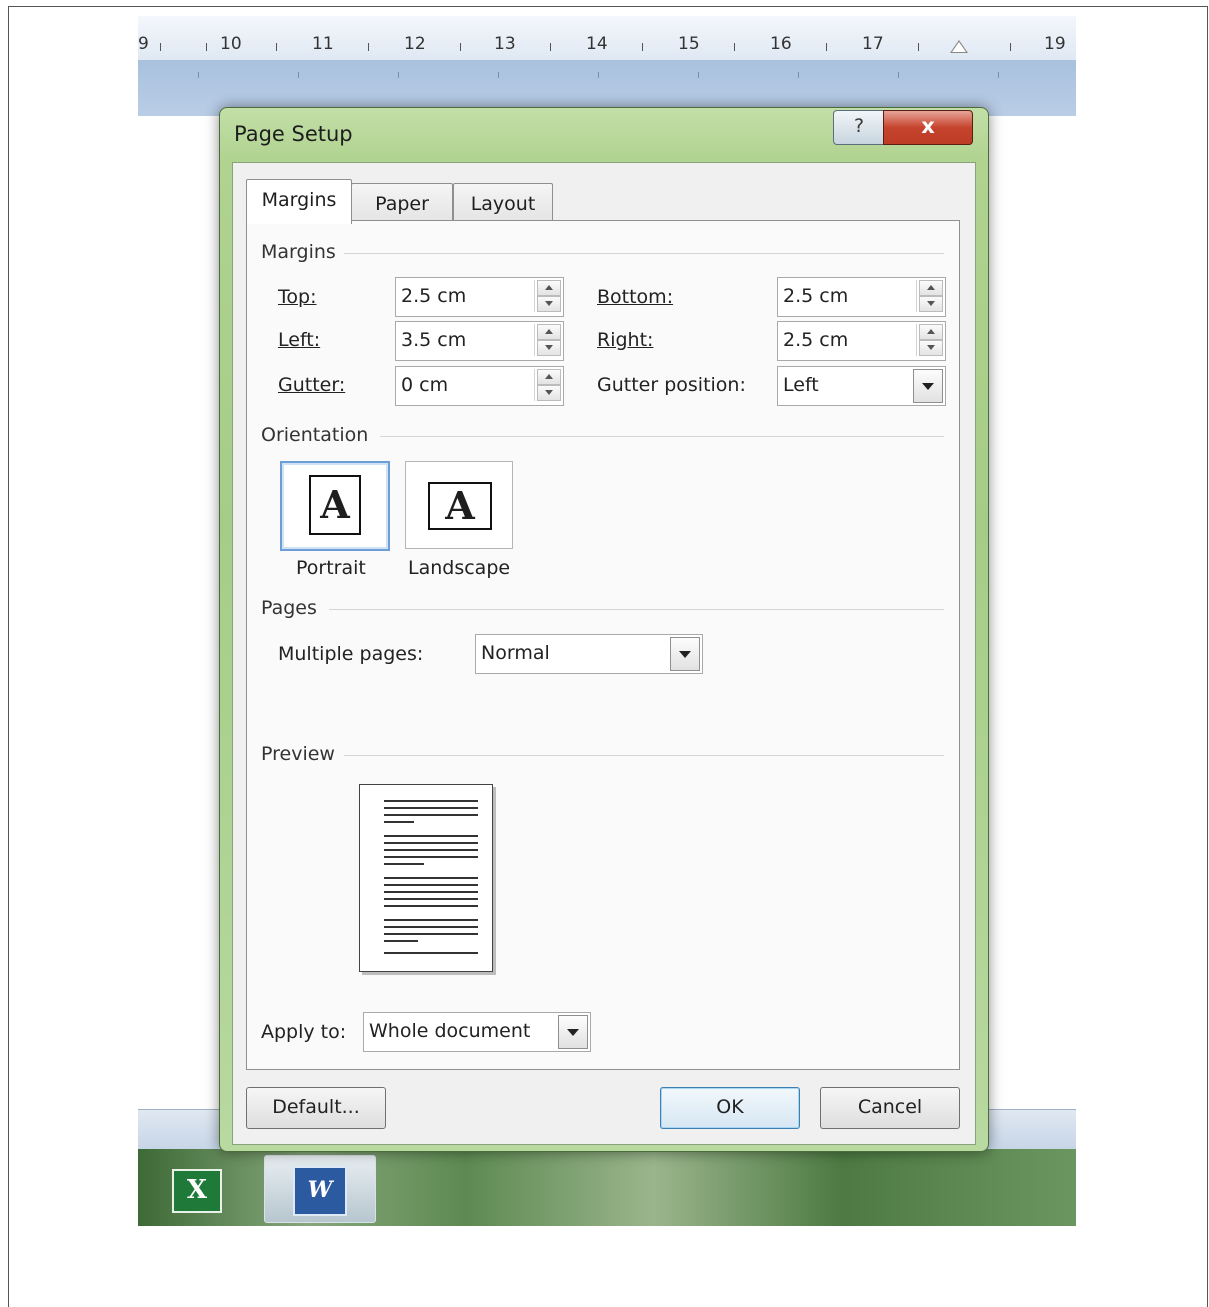  What do you see at coordinates (816, 340) in the screenshot?
I see `right-margin-value: 2.5 cm` at bounding box center [816, 340].